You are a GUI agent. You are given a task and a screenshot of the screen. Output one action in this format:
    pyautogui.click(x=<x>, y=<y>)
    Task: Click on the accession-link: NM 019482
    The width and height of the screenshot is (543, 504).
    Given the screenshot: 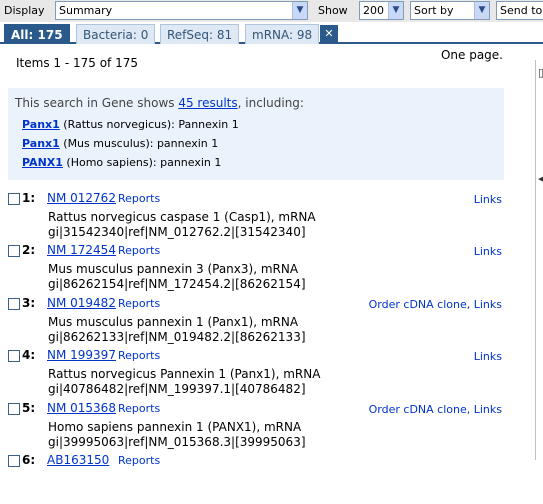 What is the action you would take?
    pyautogui.click(x=81, y=303)
    